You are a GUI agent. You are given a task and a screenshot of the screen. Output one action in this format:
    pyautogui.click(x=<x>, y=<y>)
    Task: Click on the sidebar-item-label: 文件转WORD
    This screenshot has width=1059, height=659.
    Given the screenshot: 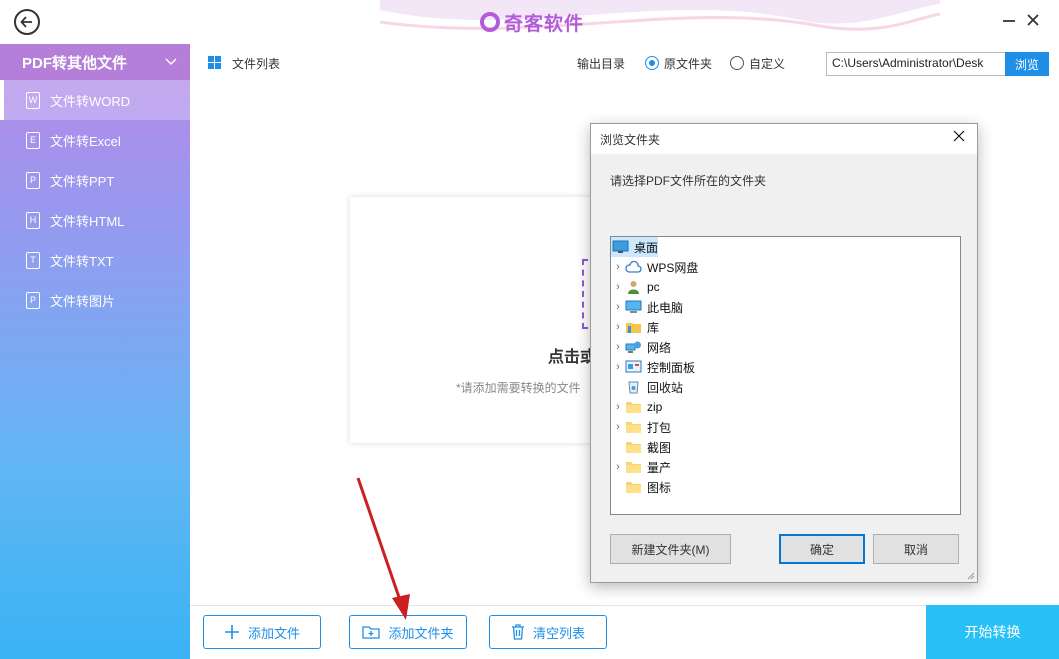 What is the action you would take?
    pyautogui.click(x=90, y=101)
    